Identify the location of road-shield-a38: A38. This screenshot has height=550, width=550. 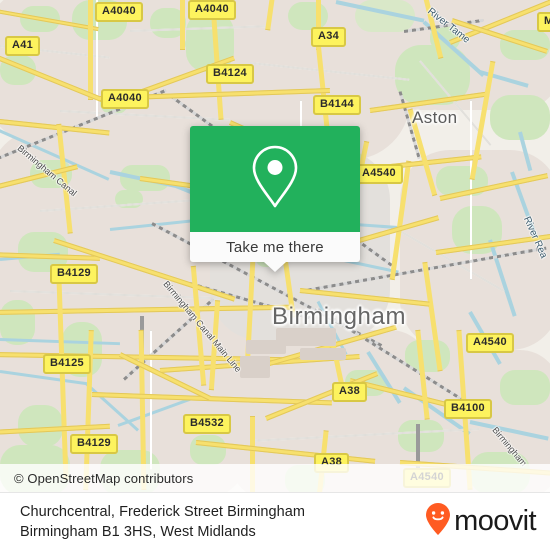
(350, 392).